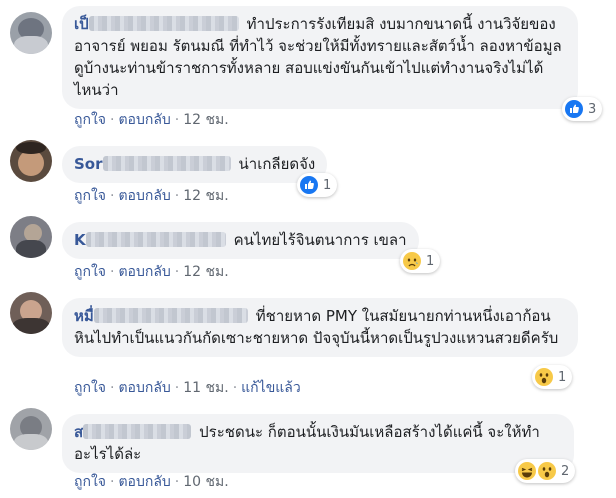 This screenshot has width=616, height=498. What do you see at coordinates (205, 388) in the screenshot?
I see `timestamp: 11 ชม.` at bounding box center [205, 388].